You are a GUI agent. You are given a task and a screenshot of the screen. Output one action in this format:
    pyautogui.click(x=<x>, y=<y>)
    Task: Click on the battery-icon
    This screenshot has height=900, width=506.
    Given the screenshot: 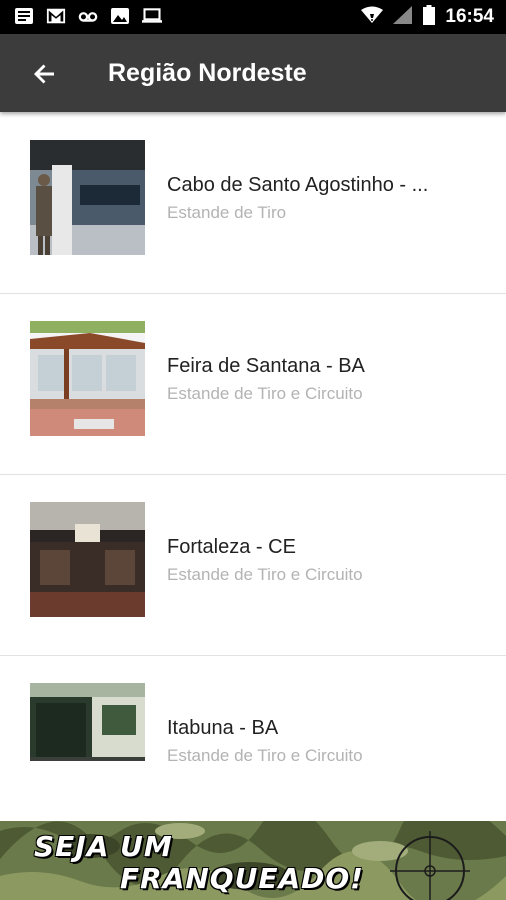 What is the action you would take?
    pyautogui.click(x=429, y=17)
    